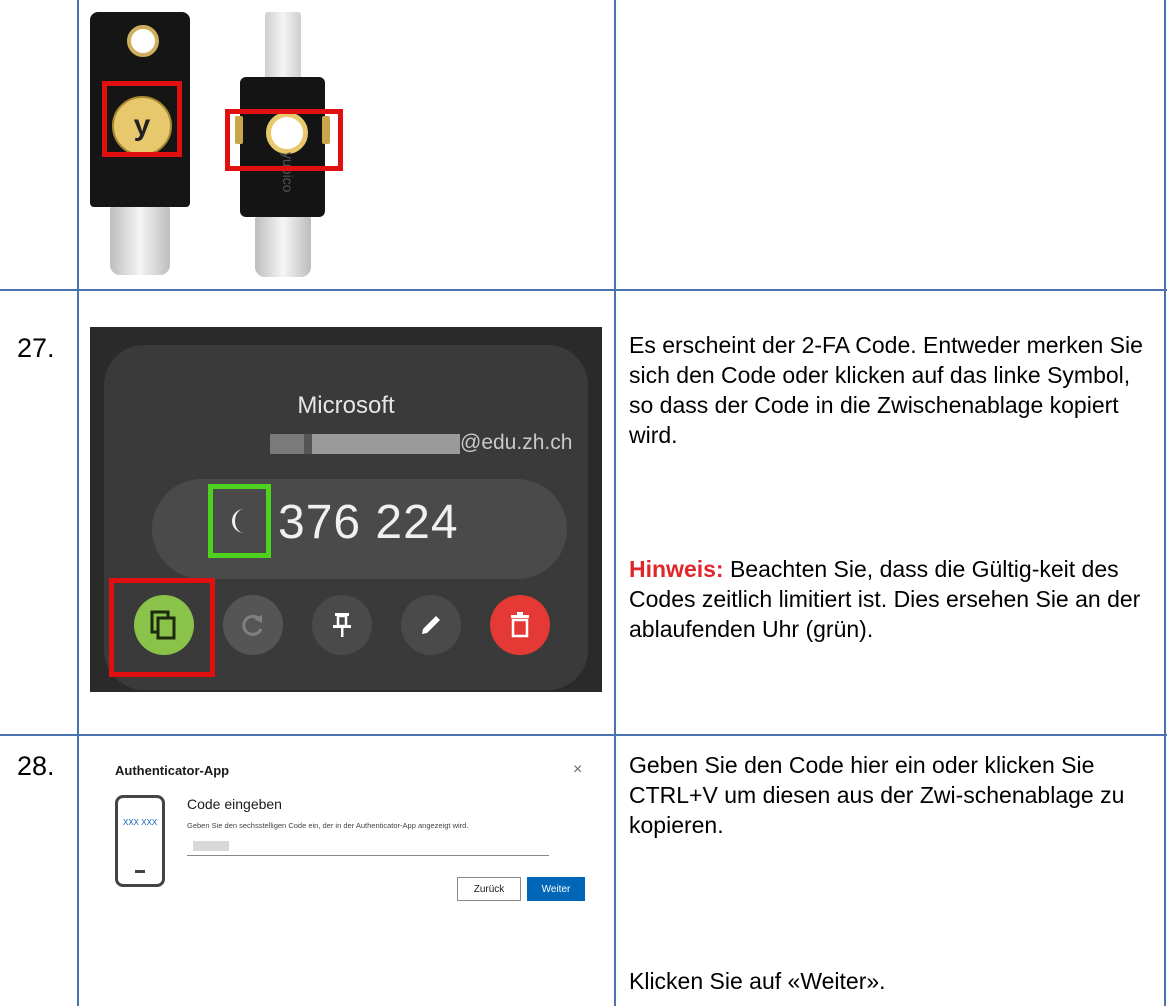 This screenshot has height=1006, width=1167. Describe the element at coordinates (140, 822) in the screenshot. I see `phone-code: XXX XXX` at that location.